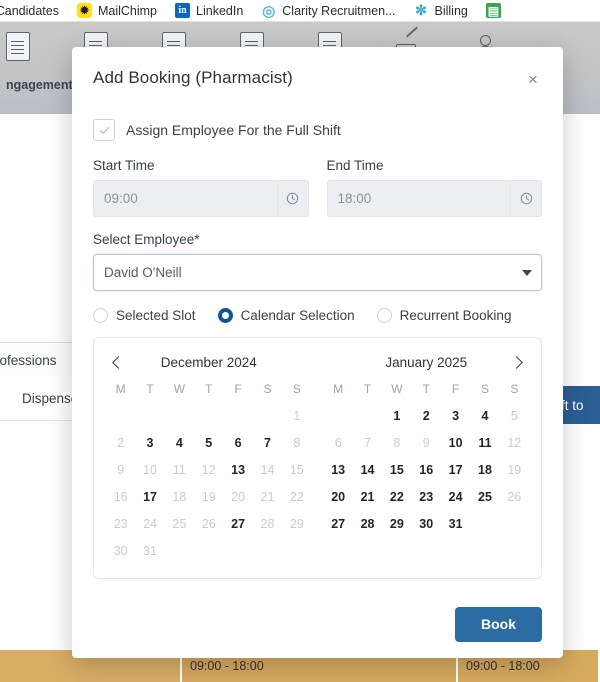 This screenshot has width=600, height=682. Describe the element at coordinates (317, 130) in the screenshot. I see `full-shift-row: Assign Employee For the Full Shift` at that location.